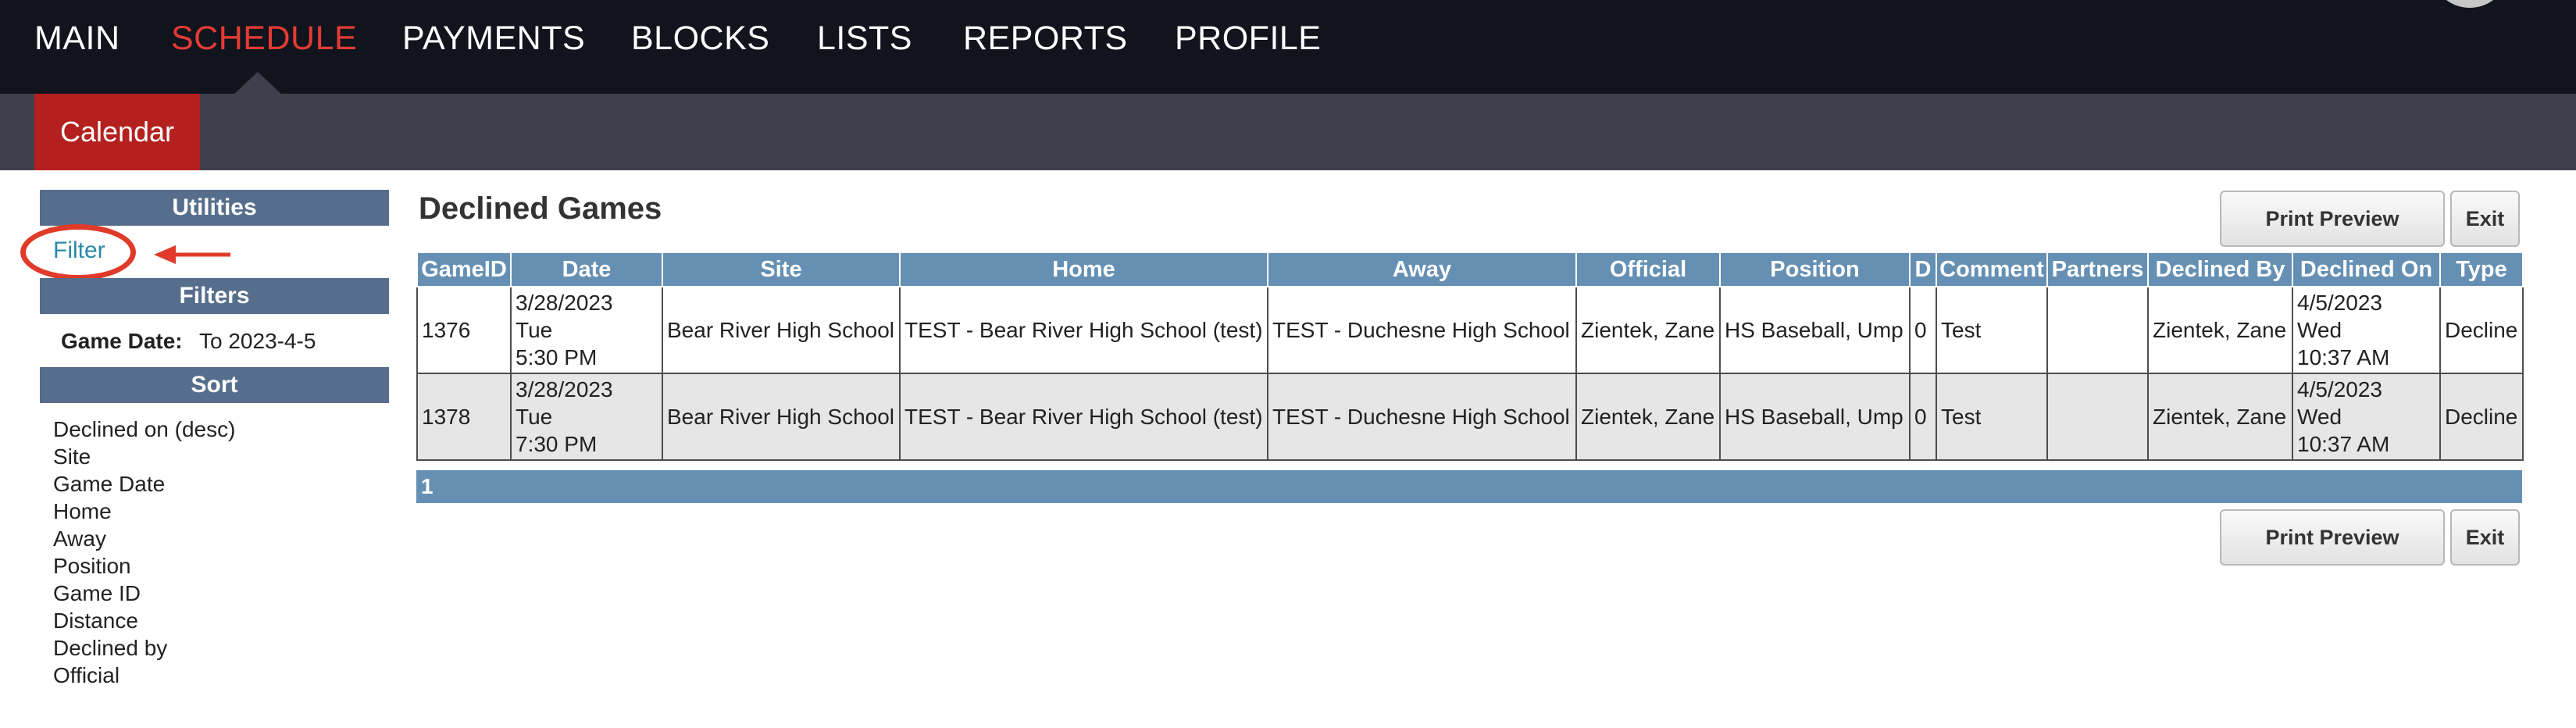 The width and height of the screenshot is (2576, 728). I want to click on column-header: Declined On, so click(2366, 269).